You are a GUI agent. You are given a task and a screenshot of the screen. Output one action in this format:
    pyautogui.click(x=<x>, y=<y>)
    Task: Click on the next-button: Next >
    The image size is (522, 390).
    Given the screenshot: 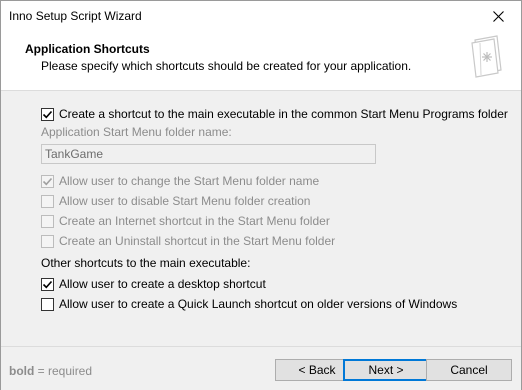 What is the action you would take?
    pyautogui.click(x=386, y=370)
    